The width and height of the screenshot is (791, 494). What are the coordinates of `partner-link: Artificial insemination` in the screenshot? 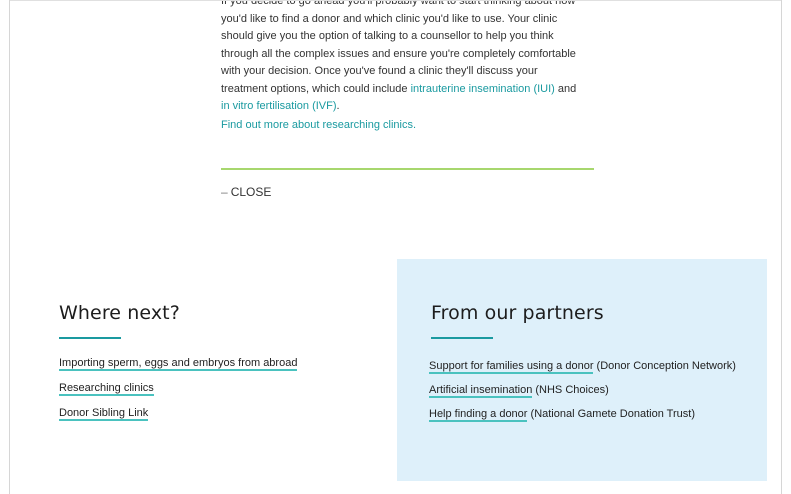 It's located at (481, 391).